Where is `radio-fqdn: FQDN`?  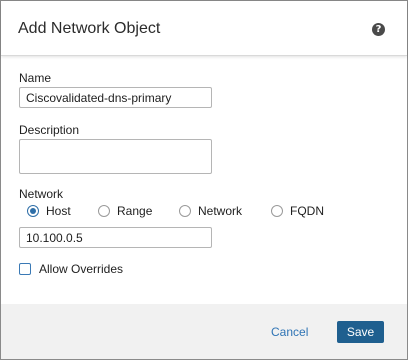
radio-fqdn: FQDN is located at coordinates (297, 211).